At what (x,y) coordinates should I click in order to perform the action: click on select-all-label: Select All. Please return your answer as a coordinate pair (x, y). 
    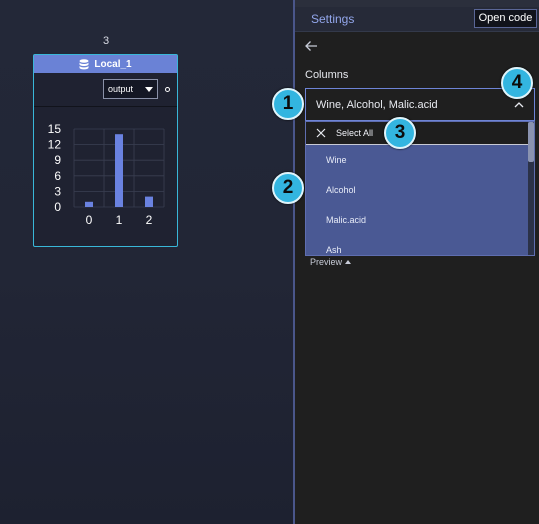
    Looking at the image, I should click on (355, 133).